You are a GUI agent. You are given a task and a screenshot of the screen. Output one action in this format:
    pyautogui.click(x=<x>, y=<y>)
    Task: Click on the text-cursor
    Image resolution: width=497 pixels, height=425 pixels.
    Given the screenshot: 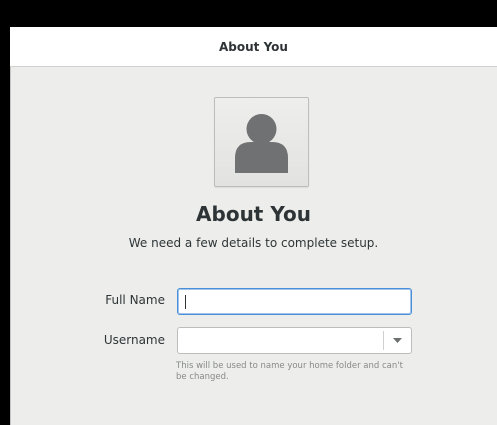 What is the action you would take?
    pyautogui.click(x=185, y=302)
    